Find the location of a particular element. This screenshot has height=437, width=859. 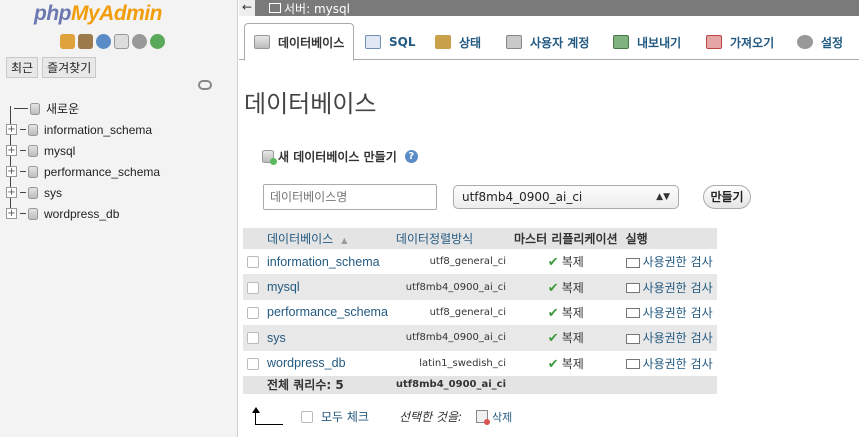

database-name-link: performance_schema is located at coordinates (327, 312).